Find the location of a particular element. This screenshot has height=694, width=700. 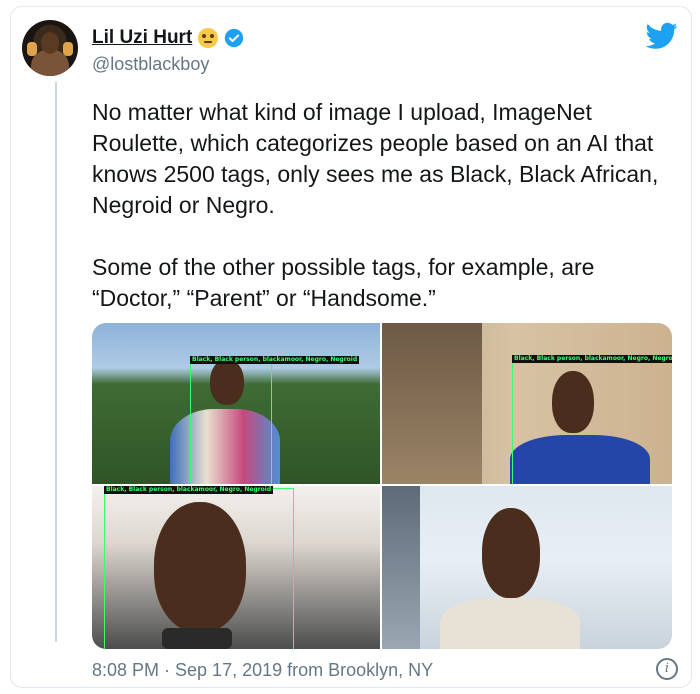

tweet-timestamp: 8:08 PM · Sep 17, 2019 from Brooklyn, NY is located at coordinates (262, 670).